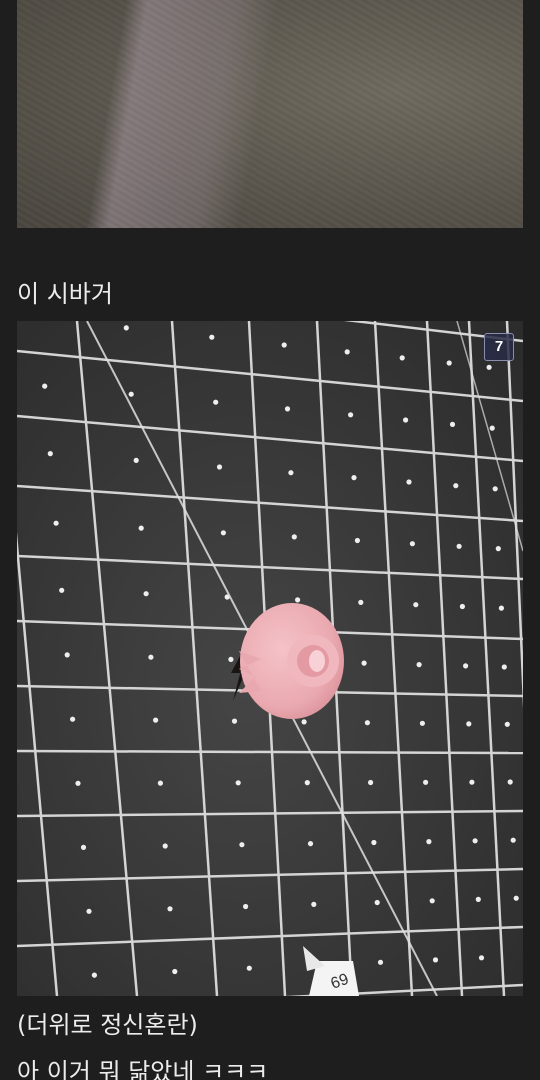 This screenshot has width=540, height=1080. What do you see at coordinates (107, 1025) in the screenshot?
I see `post-caption-line: (더위로 정신혼란)` at bounding box center [107, 1025].